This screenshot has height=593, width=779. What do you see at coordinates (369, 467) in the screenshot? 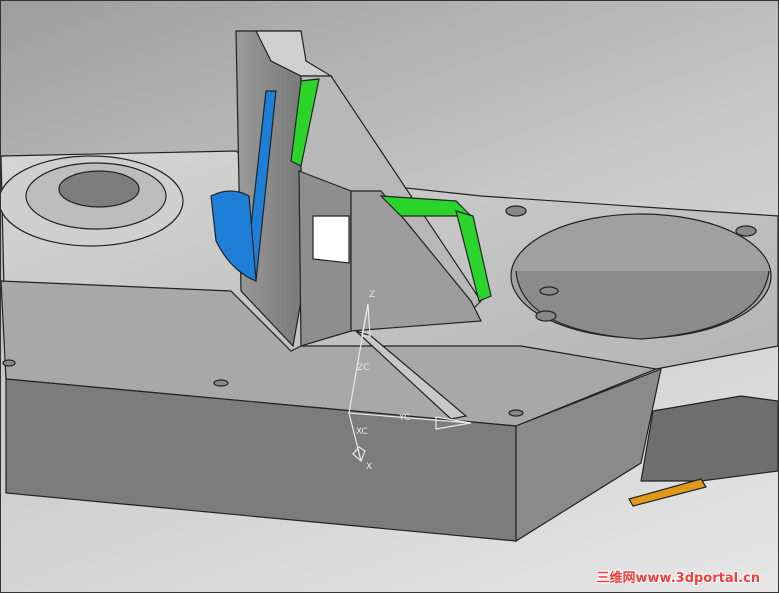
I see `triad-x-label: X` at bounding box center [369, 467].